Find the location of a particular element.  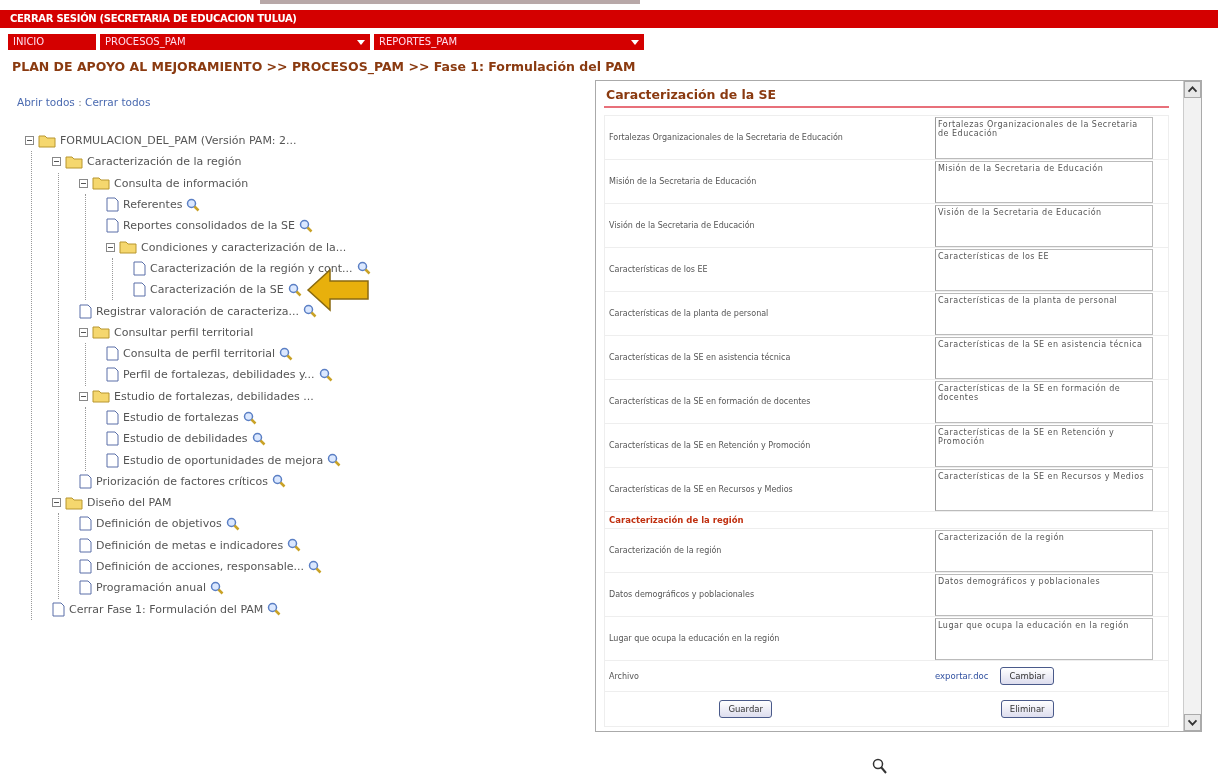

tree-item: Estudio de oportunidades de mejora is located at coordinates (223, 460).